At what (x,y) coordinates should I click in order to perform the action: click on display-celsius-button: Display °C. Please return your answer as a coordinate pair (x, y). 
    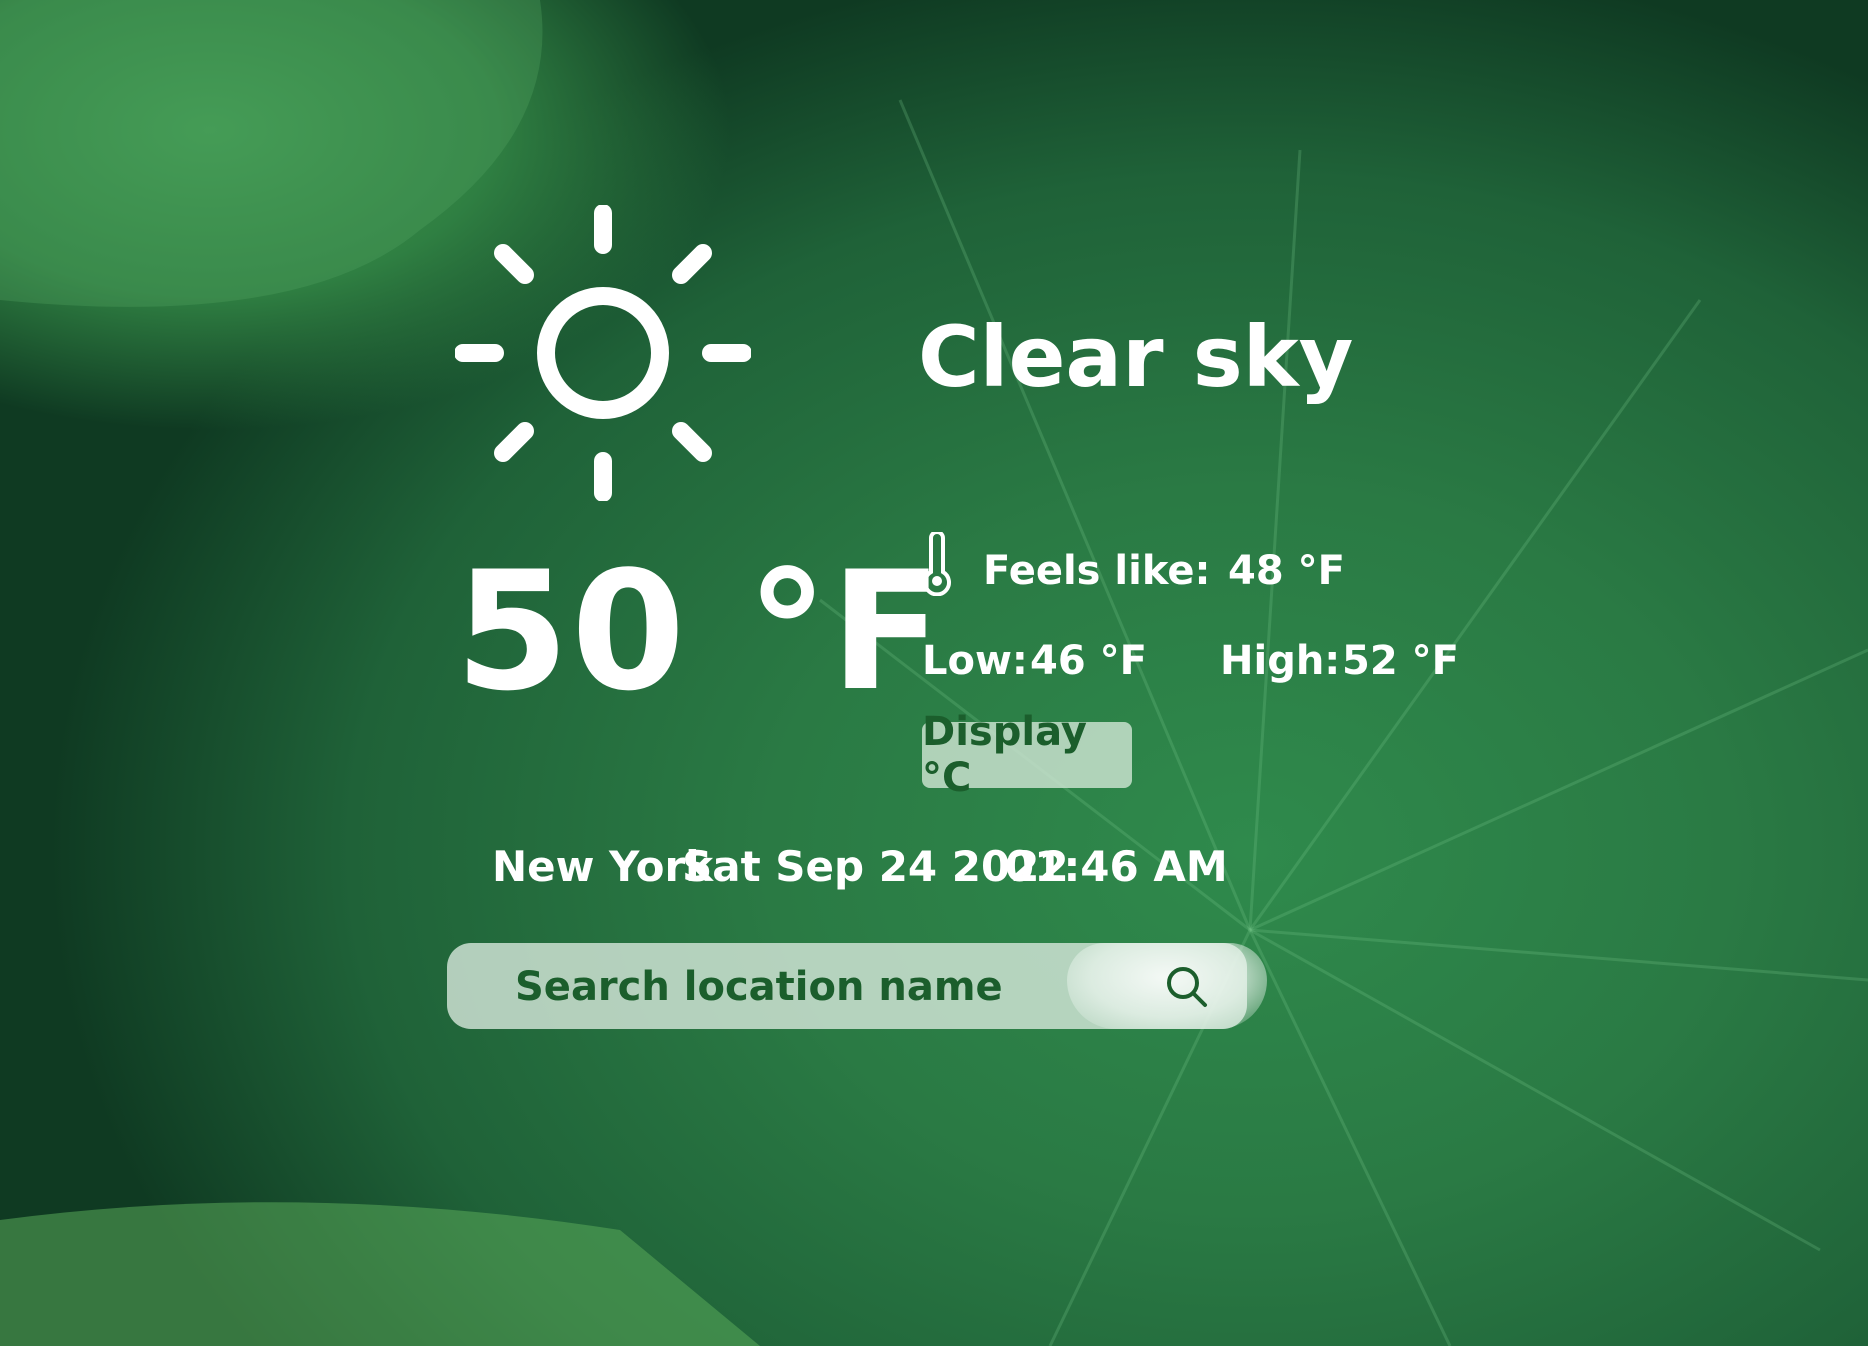
    Looking at the image, I should click on (1027, 755).